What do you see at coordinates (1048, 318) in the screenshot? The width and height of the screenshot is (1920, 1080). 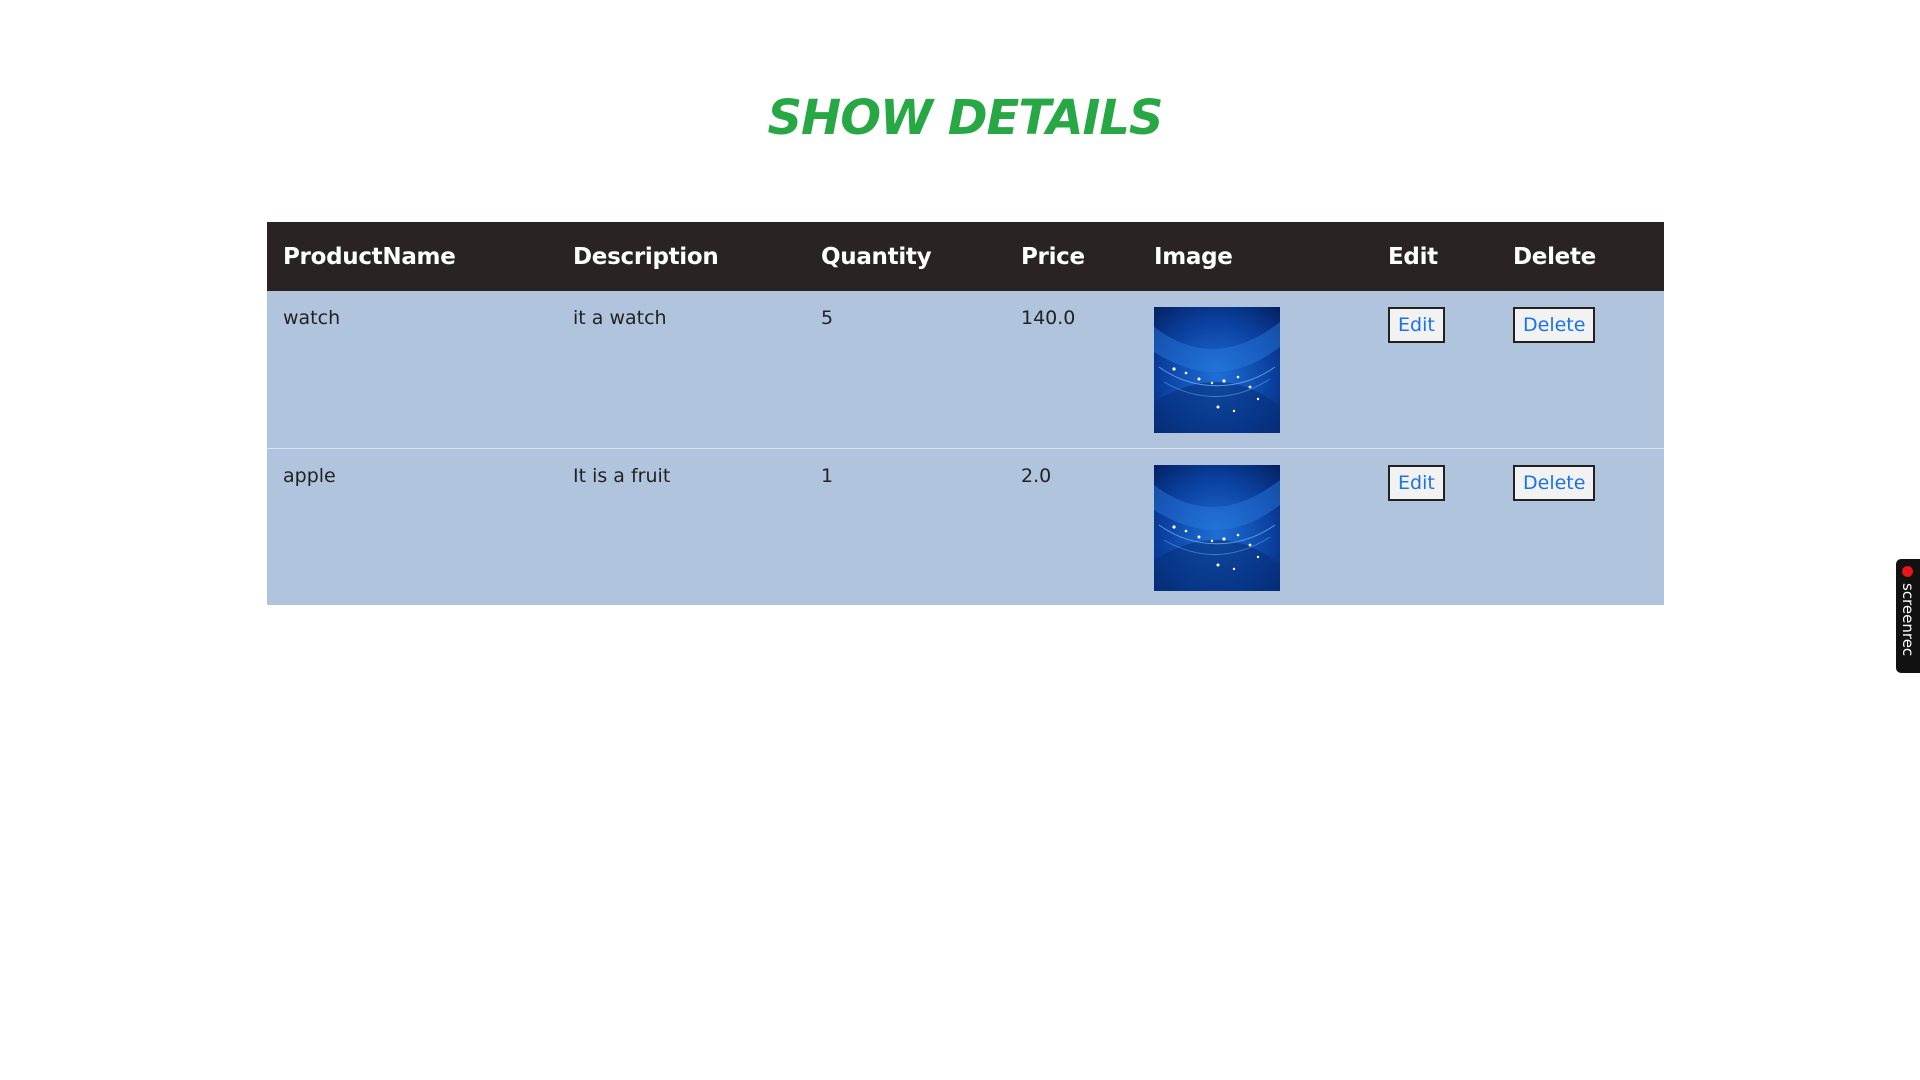 I see `price-cell: 140.0` at bounding box center [1048, 318].